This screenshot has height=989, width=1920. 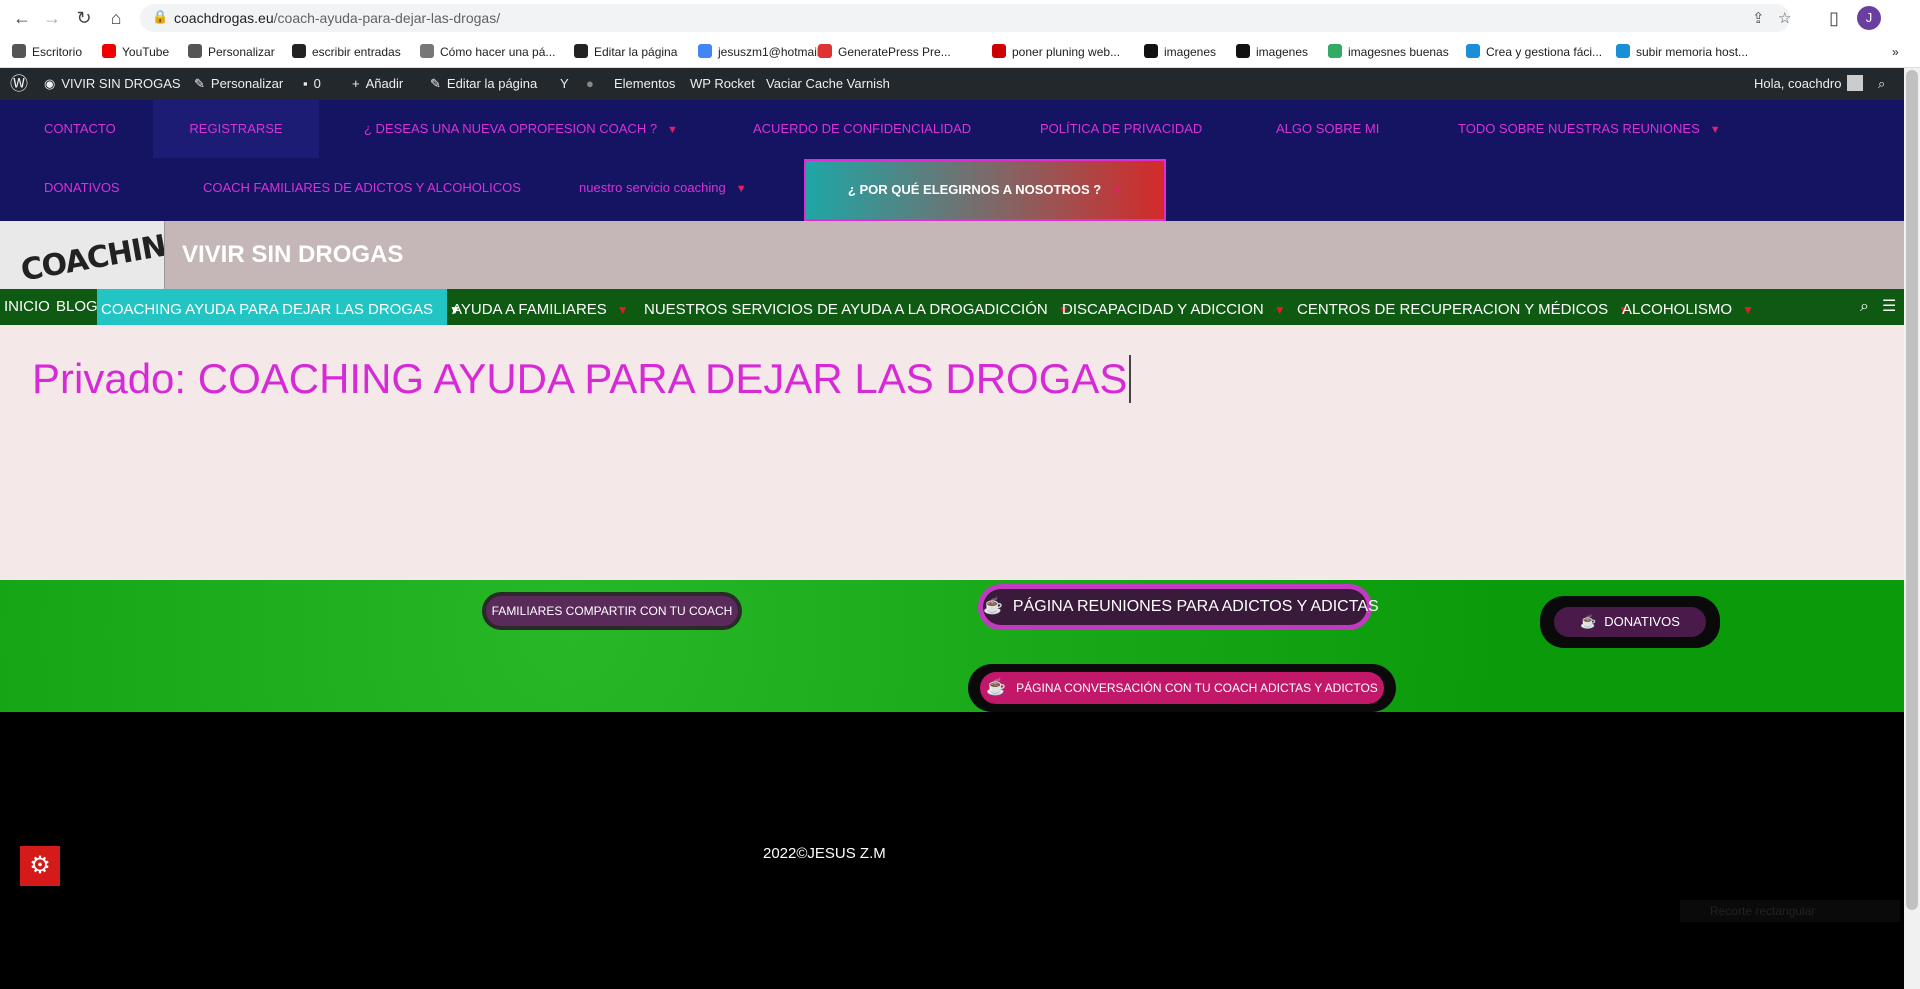 I want to click on menu-item-algo-sobre-mi: ALGO SOBRE MI, so click(x=1327, y=129).